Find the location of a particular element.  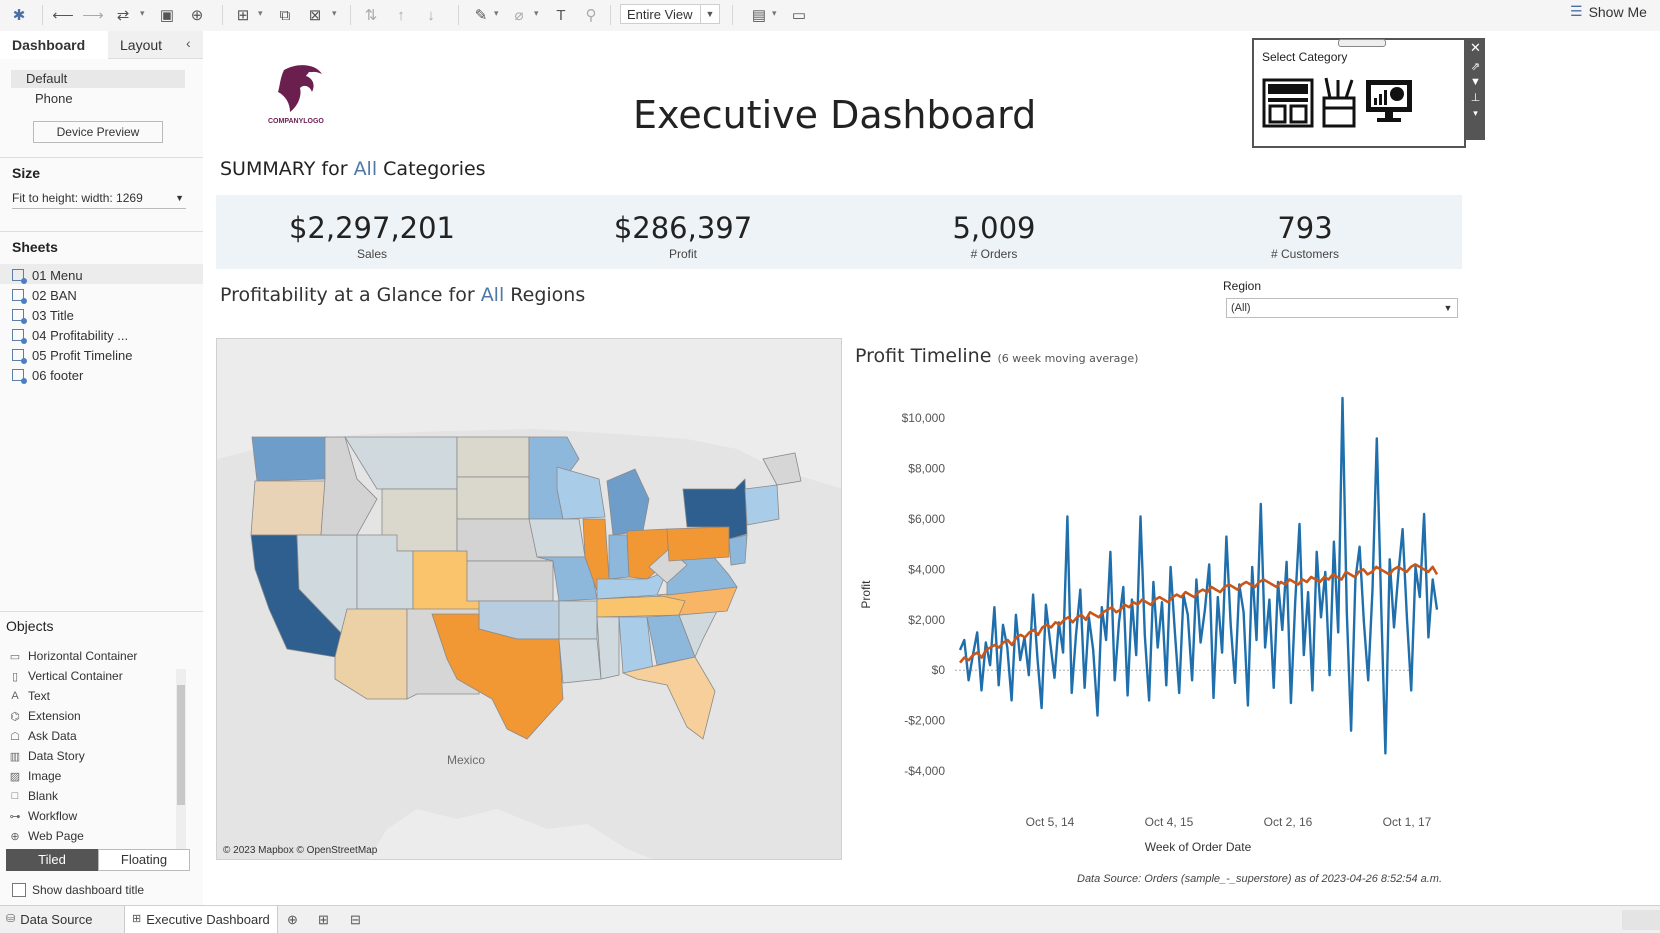

state-washington is located at coordinates (289, 459).